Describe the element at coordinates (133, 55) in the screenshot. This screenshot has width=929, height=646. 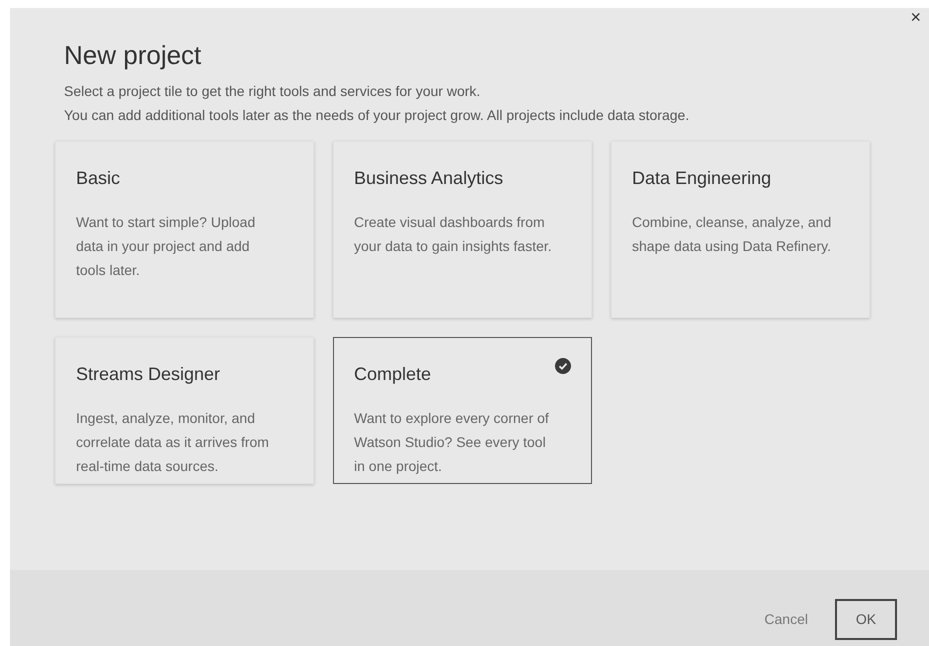
I see `dialog-title: New project` at that location.